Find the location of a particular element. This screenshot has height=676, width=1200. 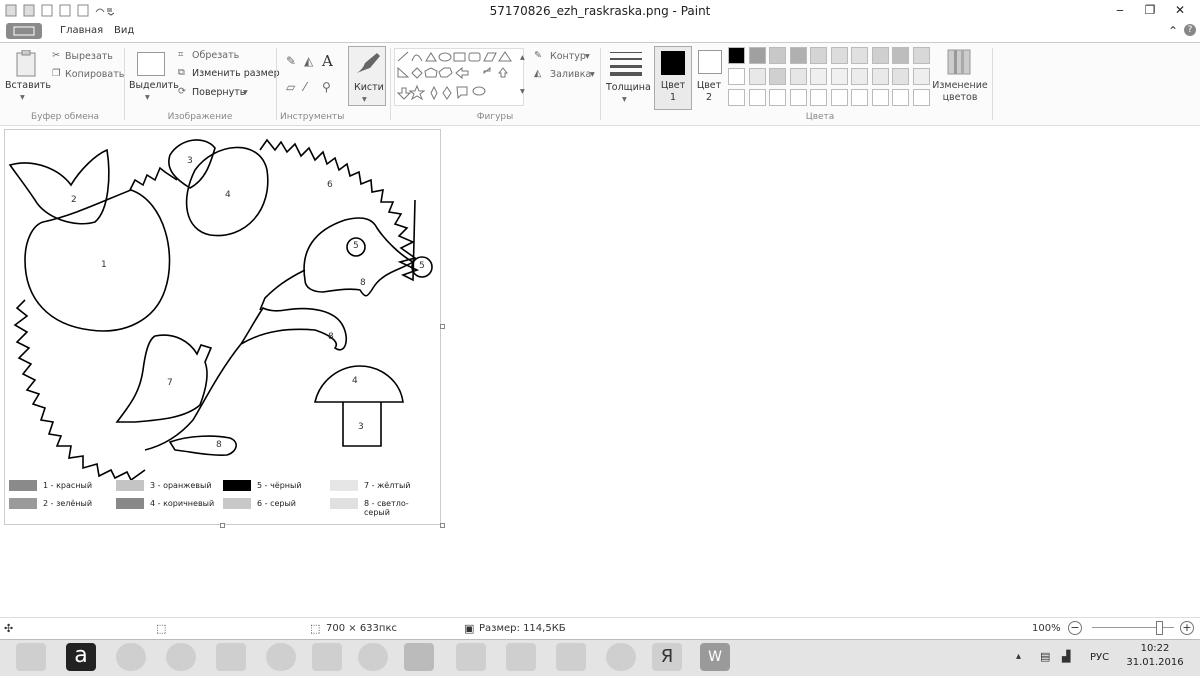

taskbar-pen-icon is located at coordinates (521, 657).